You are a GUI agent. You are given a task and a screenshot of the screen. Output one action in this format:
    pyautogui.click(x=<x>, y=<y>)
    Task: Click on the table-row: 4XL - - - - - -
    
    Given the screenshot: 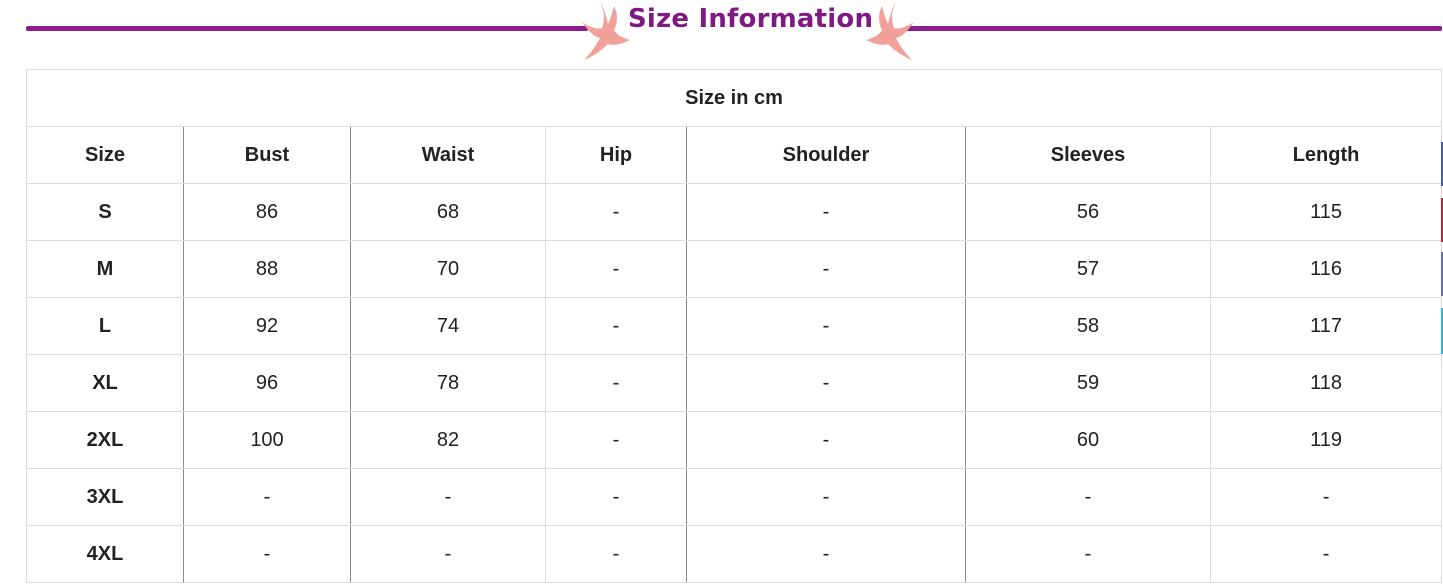 What is the action you would take?
    pyautogui.click(x=734, y=554)
    